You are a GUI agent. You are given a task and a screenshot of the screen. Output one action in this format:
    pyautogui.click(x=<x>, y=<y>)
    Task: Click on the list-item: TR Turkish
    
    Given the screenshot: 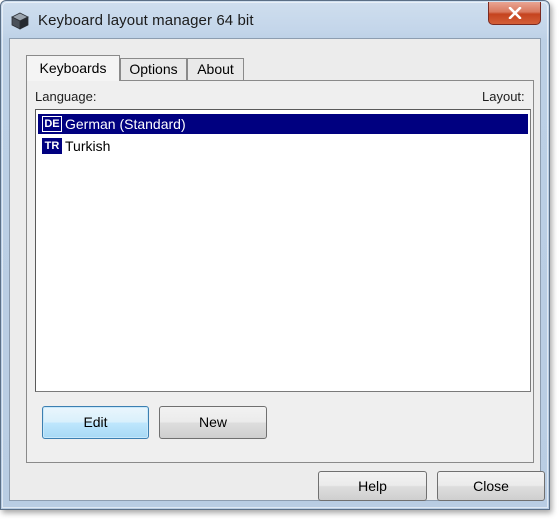 What is the action you would take?
    pyautogui.click(x=283, y=146)
    